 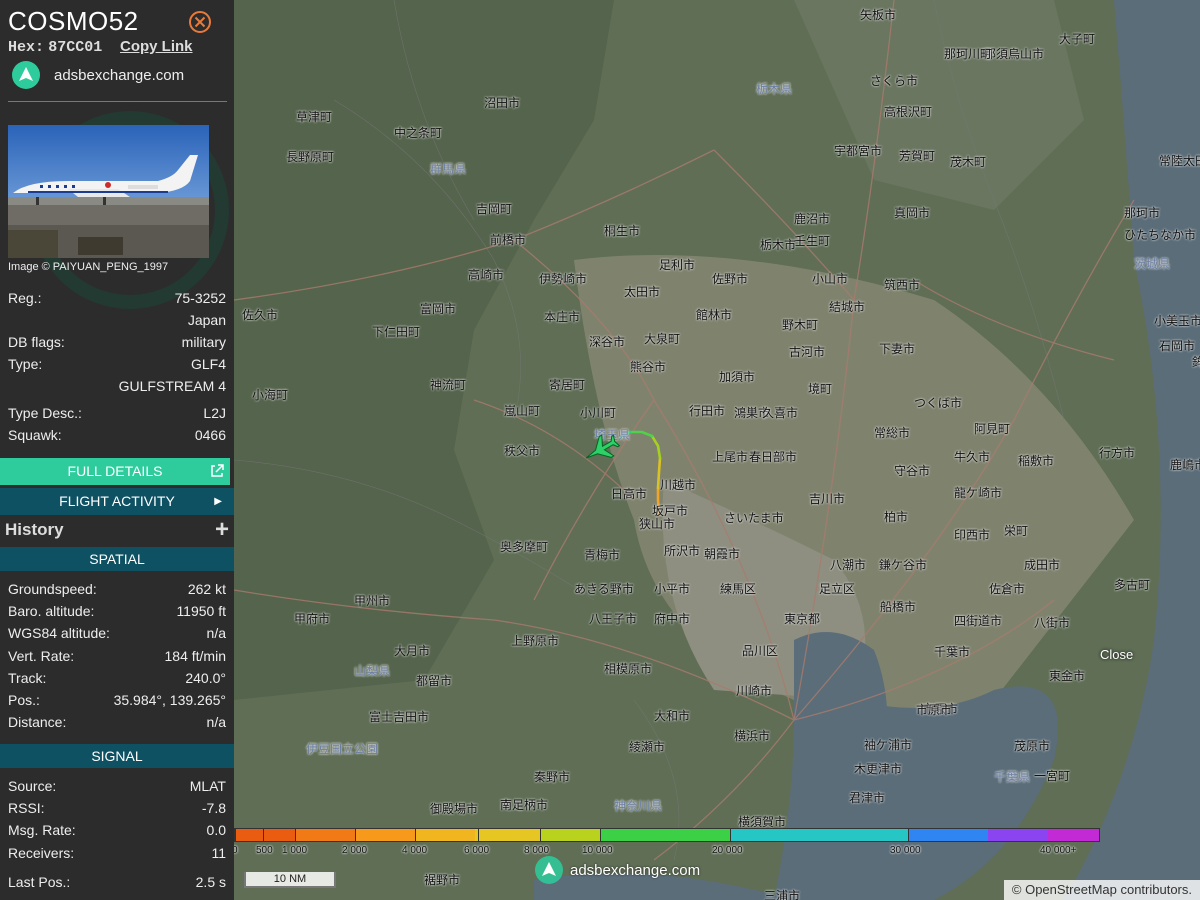 I want to click on history-label: History, so click(x=34, y=529).